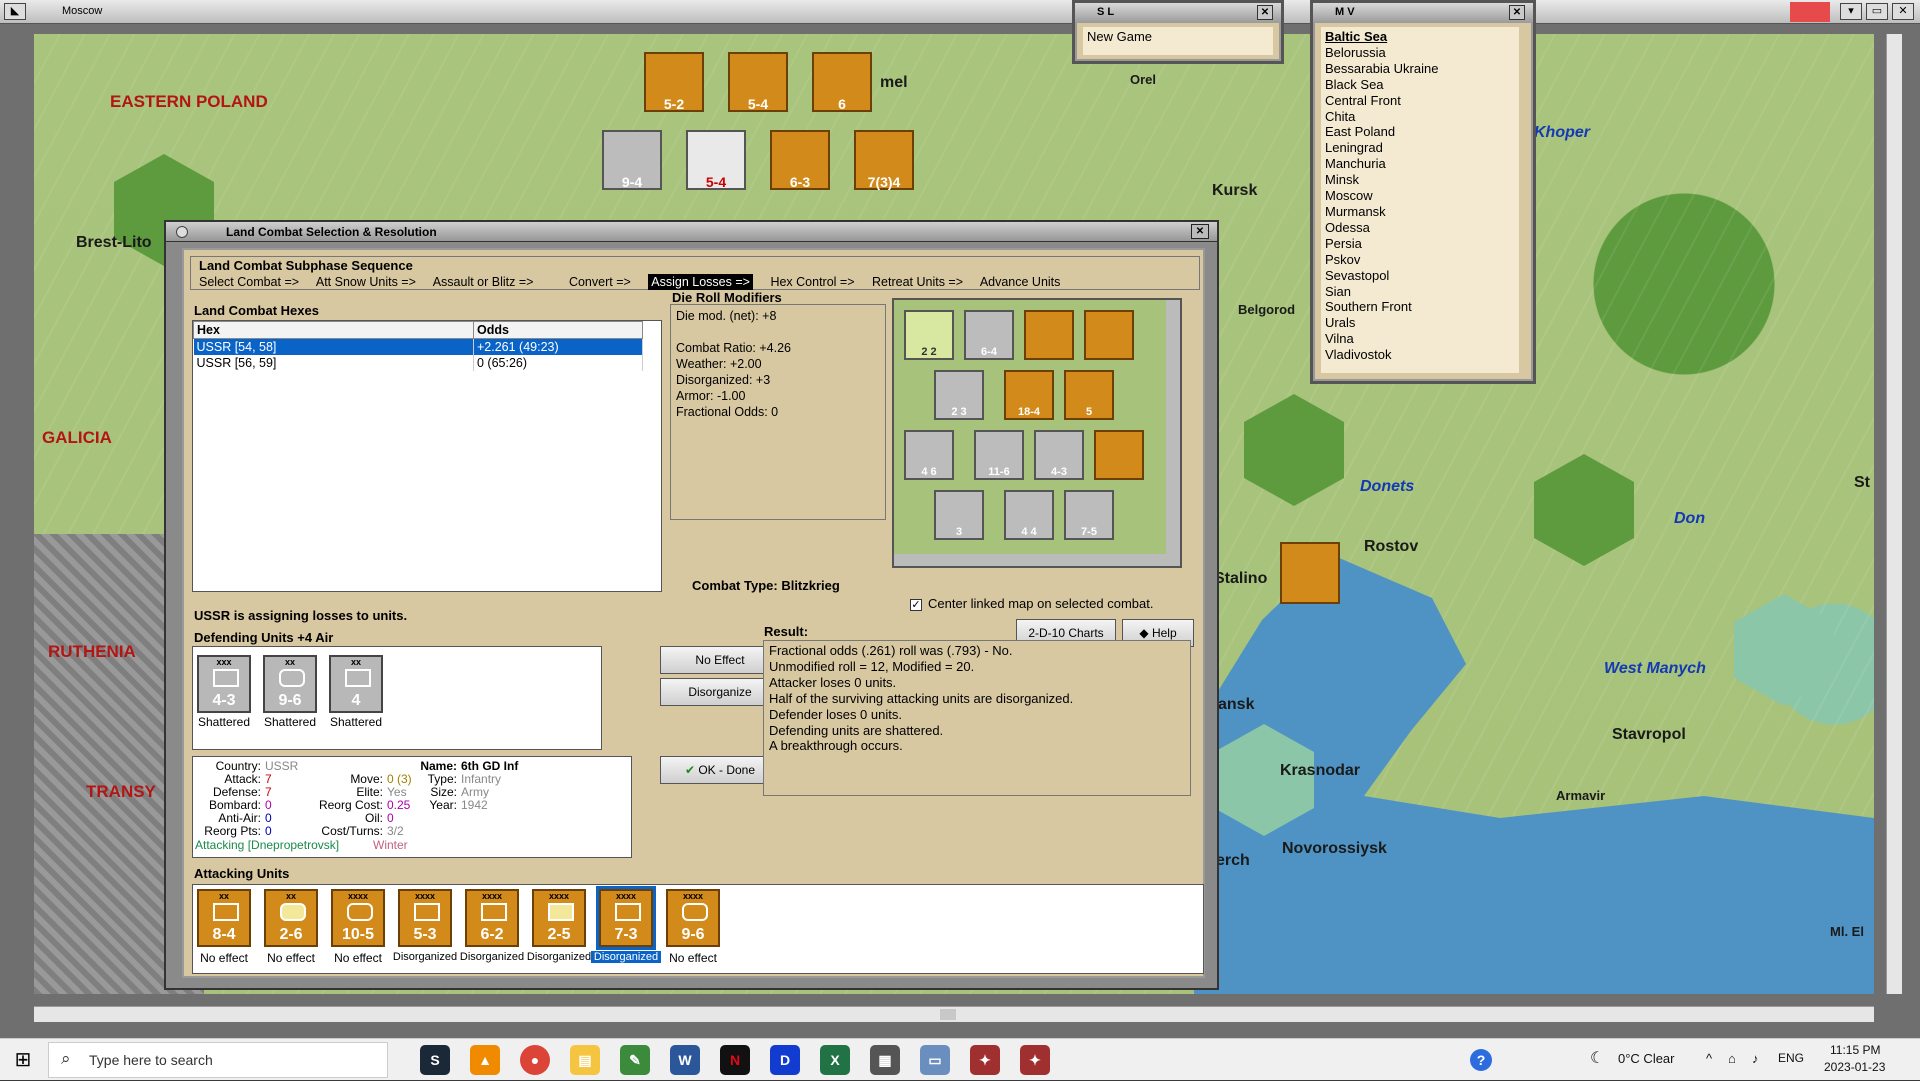 The image size is (1920, 1081). Describe the element at coordinates (1420, 180) in the screenshot. I see `list-item: Minsk` at that location.